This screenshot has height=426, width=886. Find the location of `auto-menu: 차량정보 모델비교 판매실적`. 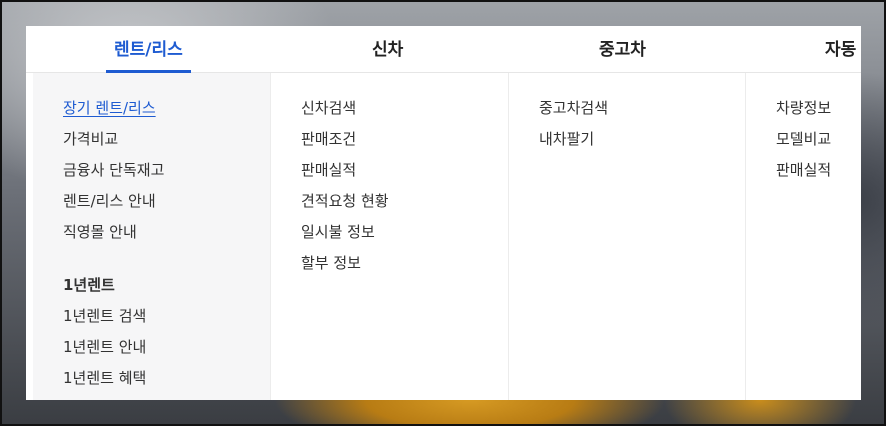

auto-menu: 차량정보 모델비교 판매실적 is located at coordinates (803, 139).